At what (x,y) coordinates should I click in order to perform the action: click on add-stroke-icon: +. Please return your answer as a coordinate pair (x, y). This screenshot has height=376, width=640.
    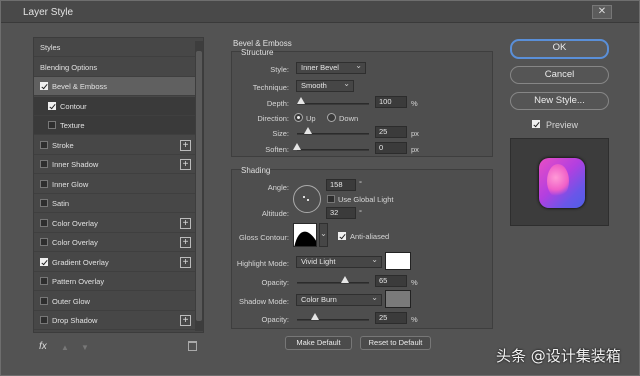
    Looking at the image, I should click on (185, 145).